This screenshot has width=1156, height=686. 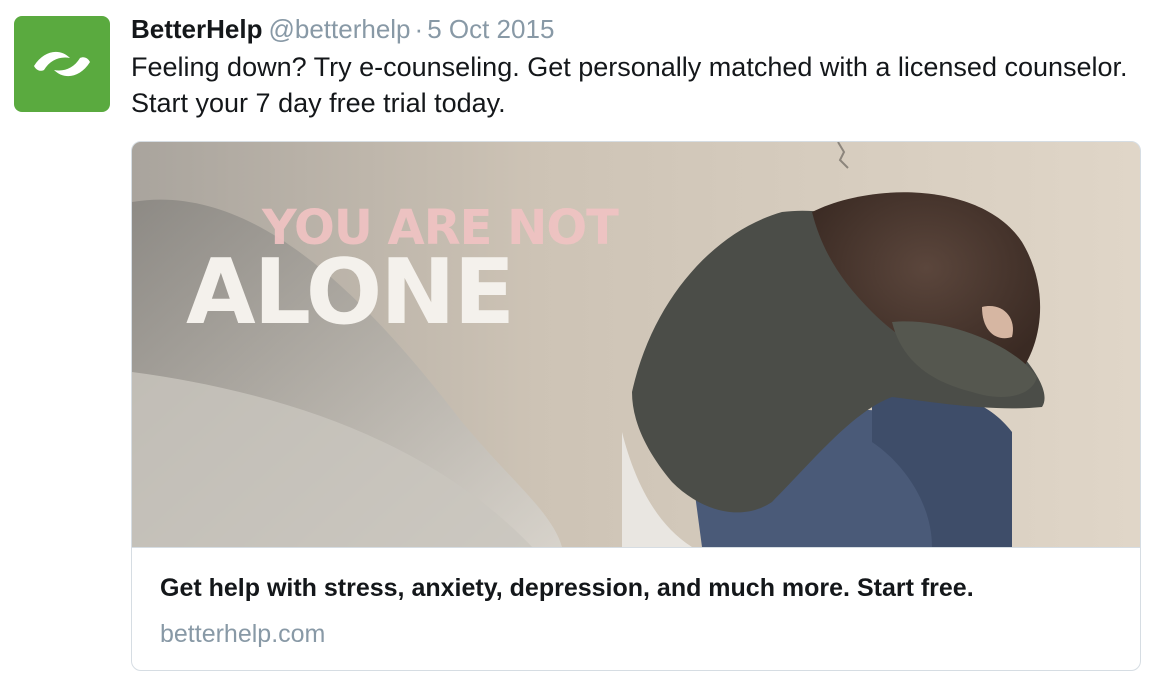 I want to click on tweet-header: BetterHelp @betterhelp · 5 Oct 2015, so click(x=342, y=29).